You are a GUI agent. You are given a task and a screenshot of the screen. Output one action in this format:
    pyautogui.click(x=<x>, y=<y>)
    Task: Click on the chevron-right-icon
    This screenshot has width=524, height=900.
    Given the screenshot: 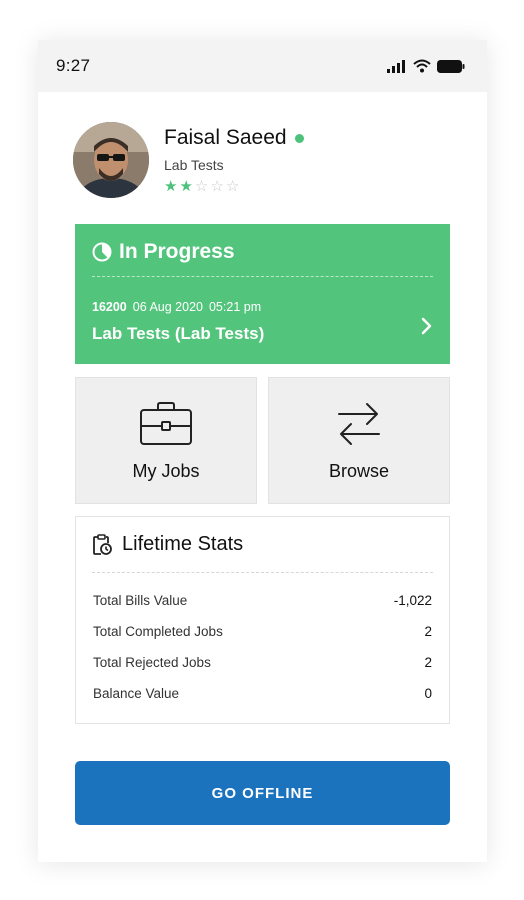 What is the action you would take?
    pyautogui.click(x=427, y=326)
    